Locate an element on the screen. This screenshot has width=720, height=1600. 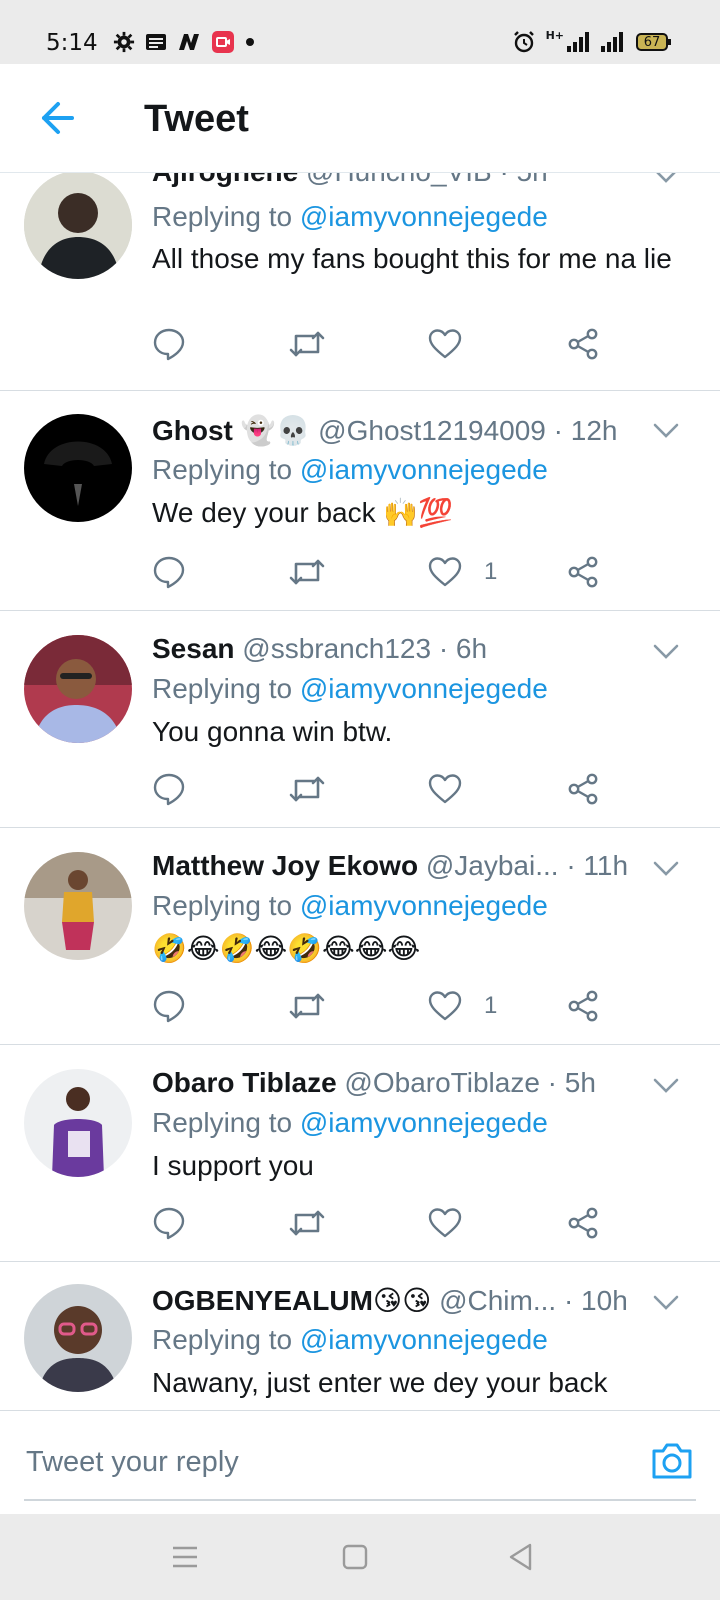
author-handle: @Huncho_VIB is located at coordinates (399, 180).